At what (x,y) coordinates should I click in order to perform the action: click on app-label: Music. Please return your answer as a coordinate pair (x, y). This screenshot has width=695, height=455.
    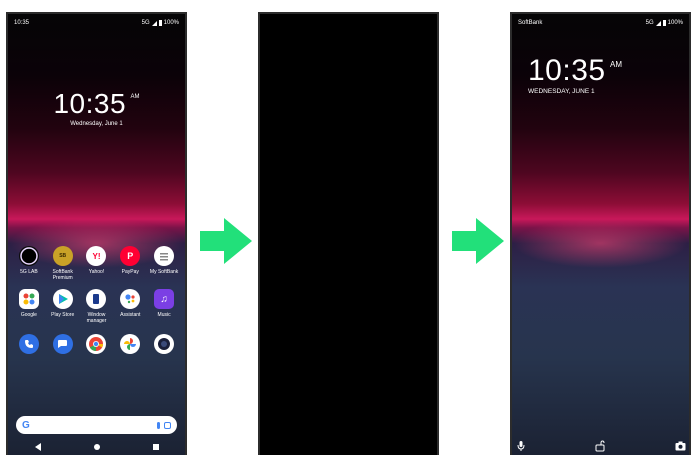
    Looking at the image, I should click on (164, 315).